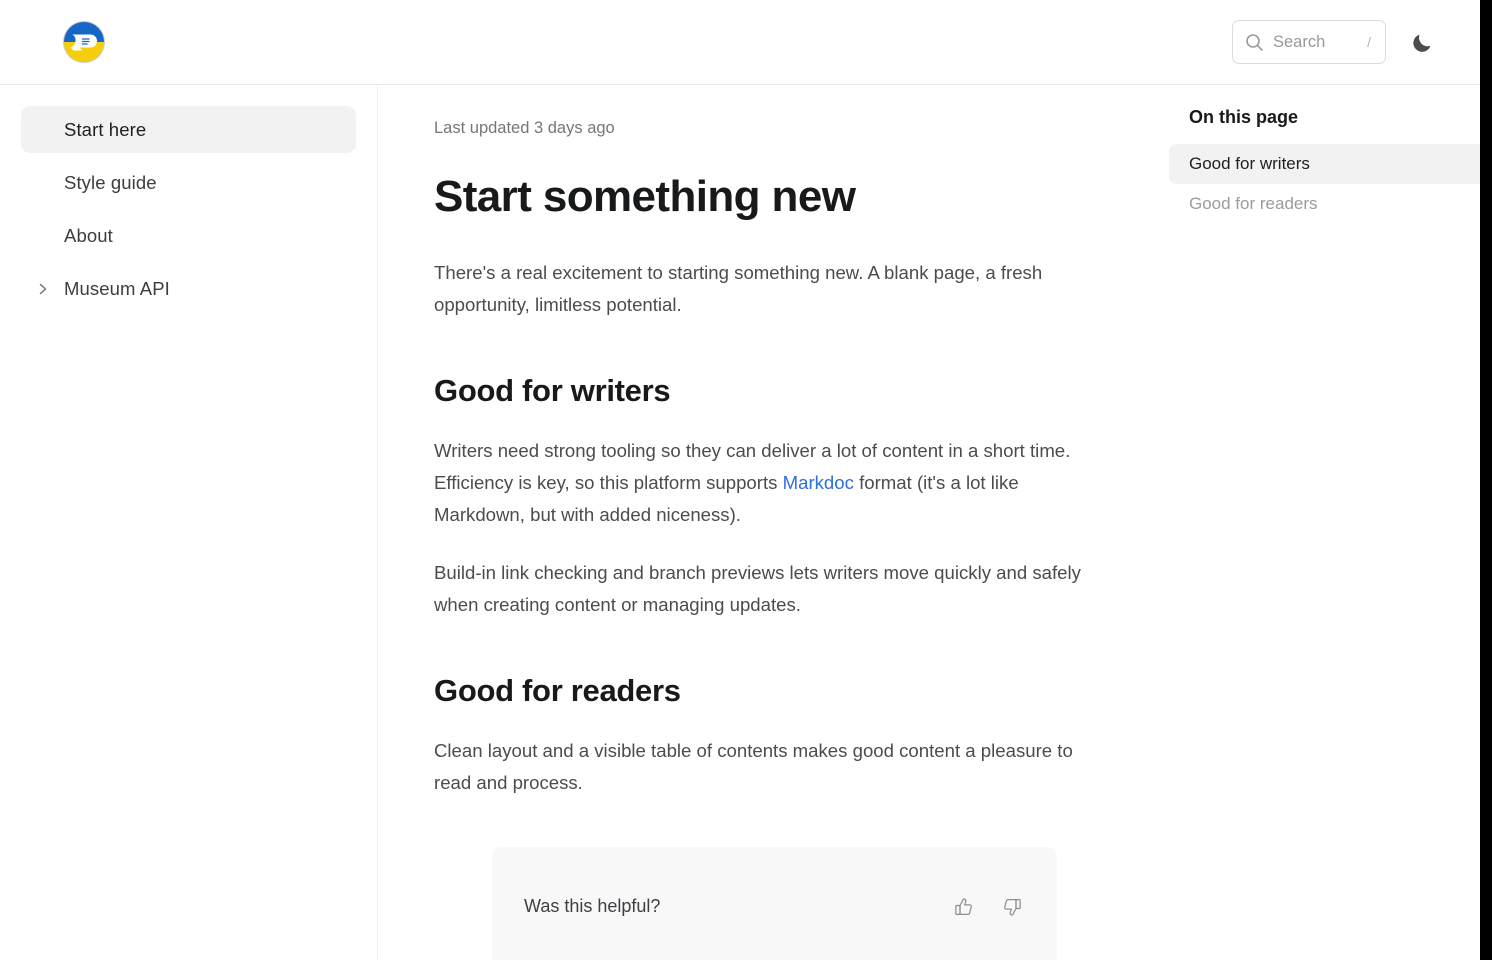 The width and height of the screenshot is (1492, 960). I want to click on sidebar-item-label: Start here, so click(105, 129).